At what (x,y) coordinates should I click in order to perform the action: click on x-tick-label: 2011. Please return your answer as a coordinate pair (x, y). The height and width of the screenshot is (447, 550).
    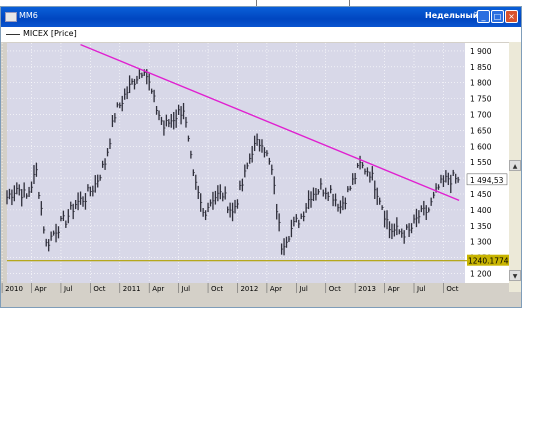
    Looking at the image, I should click on (132, 289).